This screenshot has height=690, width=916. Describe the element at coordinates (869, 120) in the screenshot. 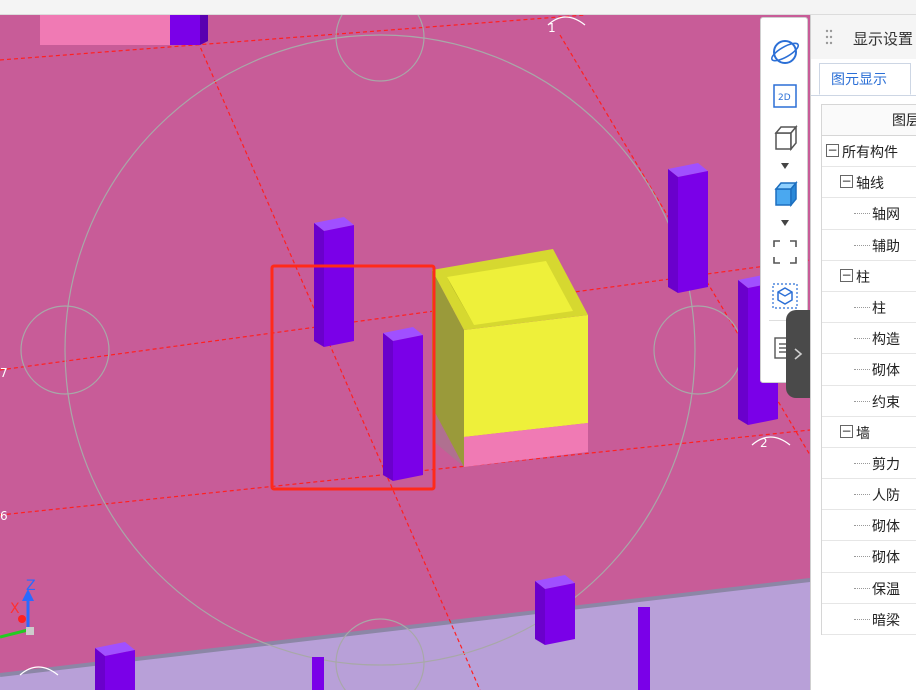

I see `tree-column-header: 图层` at that location.